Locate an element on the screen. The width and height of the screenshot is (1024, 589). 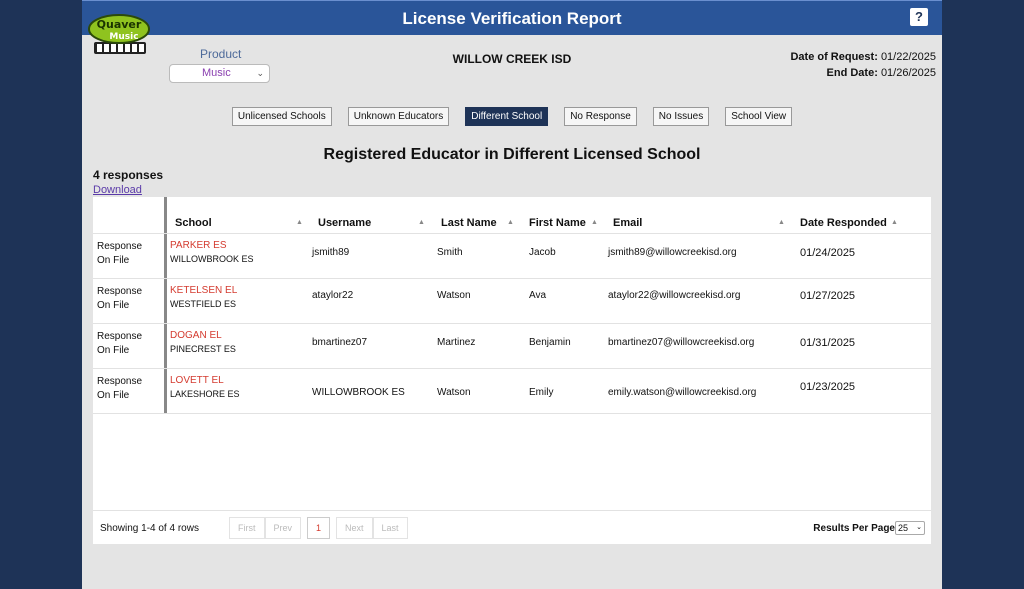
page-title: License Verification Report is located at coordinates (512, 18).